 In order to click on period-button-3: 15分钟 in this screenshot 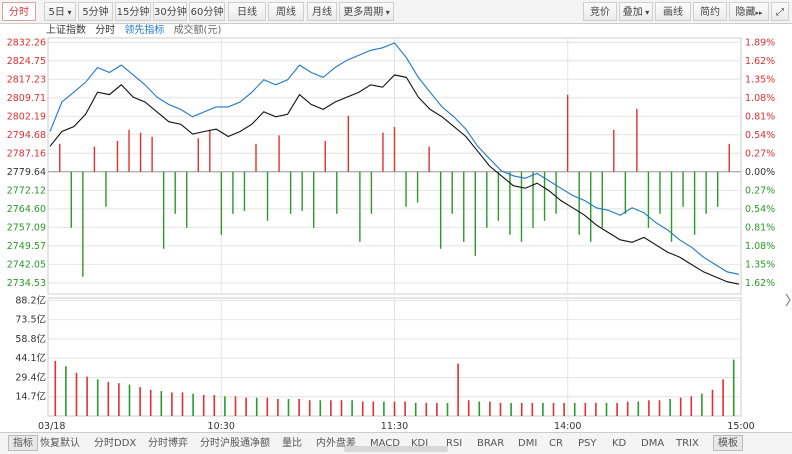, I will do `click(133, 11)`.